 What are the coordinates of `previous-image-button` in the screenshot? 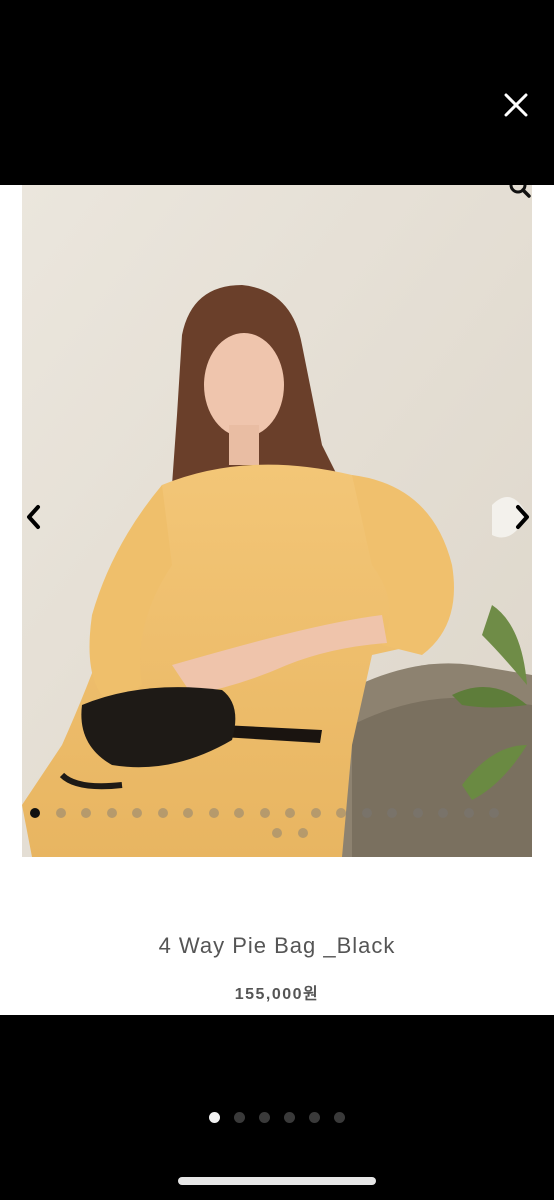 It's located at (34, 517).